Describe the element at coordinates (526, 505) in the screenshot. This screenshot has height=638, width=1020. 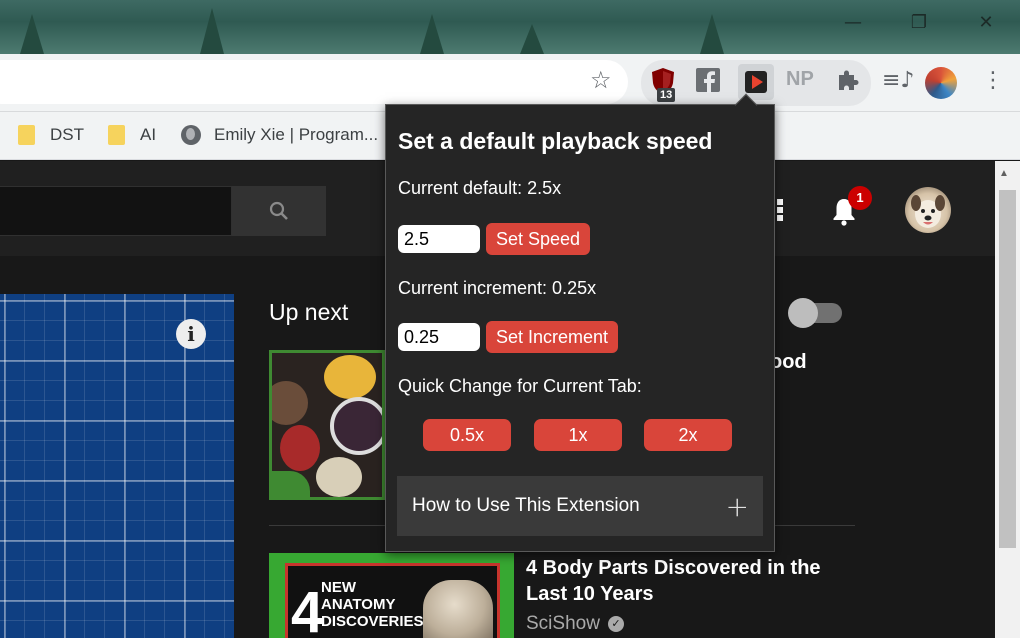
I see `how-to-use-label: How to Use This Extension` at that location.